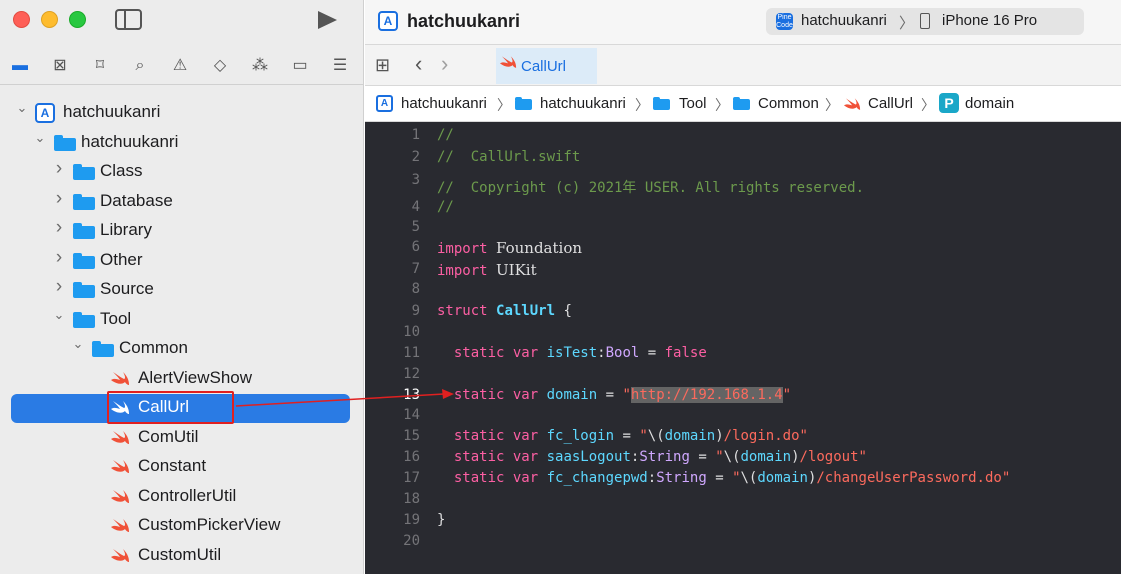 Image resolution: width=1121 pixels, height=574 pixels. Describe the element at coordinates (182, 289) in the screenshot. I see `tree-item: › Source` at that location.